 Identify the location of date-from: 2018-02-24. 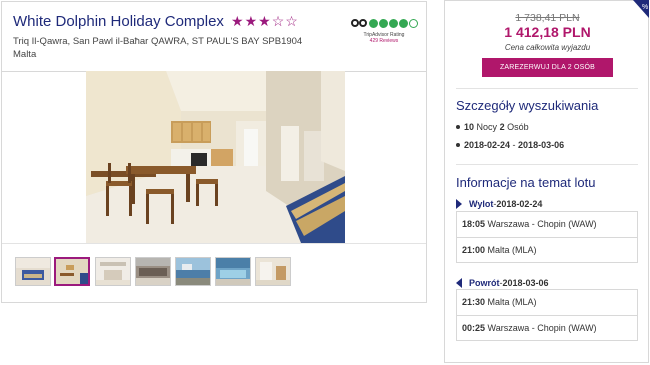
(487, 145).